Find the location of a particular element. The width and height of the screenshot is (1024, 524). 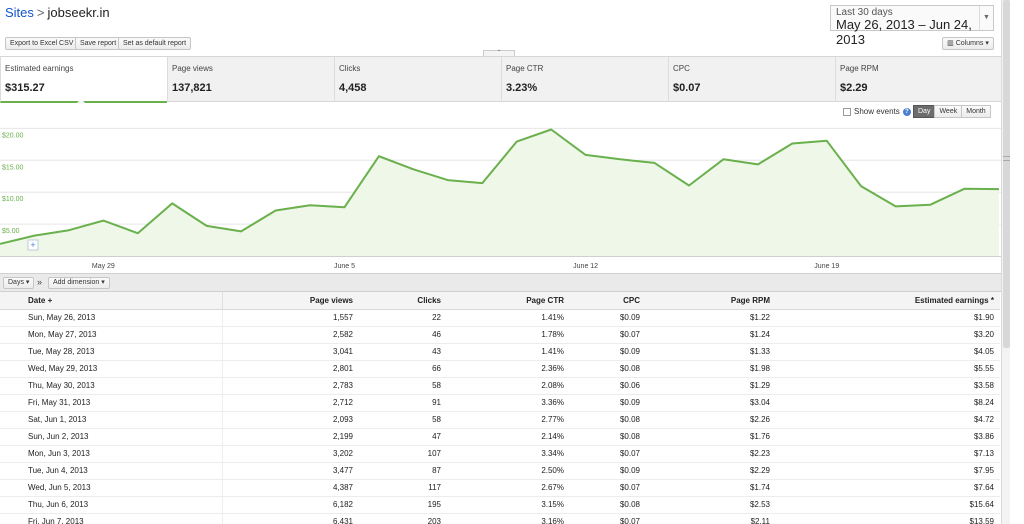

metric-label: Page views is located at coordinates (192, 68).